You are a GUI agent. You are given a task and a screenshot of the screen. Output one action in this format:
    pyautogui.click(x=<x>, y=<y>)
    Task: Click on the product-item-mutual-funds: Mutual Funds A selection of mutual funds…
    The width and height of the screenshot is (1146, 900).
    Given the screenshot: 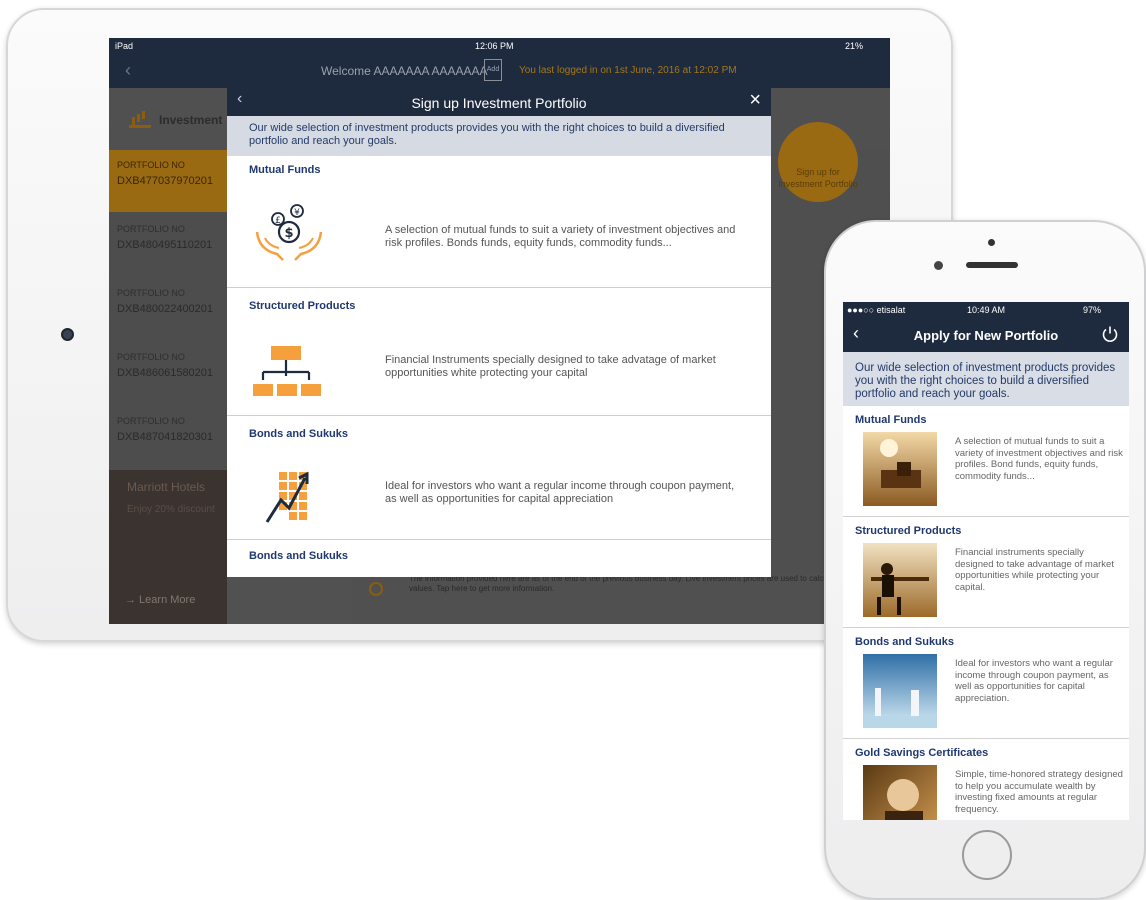 What is the action you would take?
    pyautogui.click(x=986, y=461)
    